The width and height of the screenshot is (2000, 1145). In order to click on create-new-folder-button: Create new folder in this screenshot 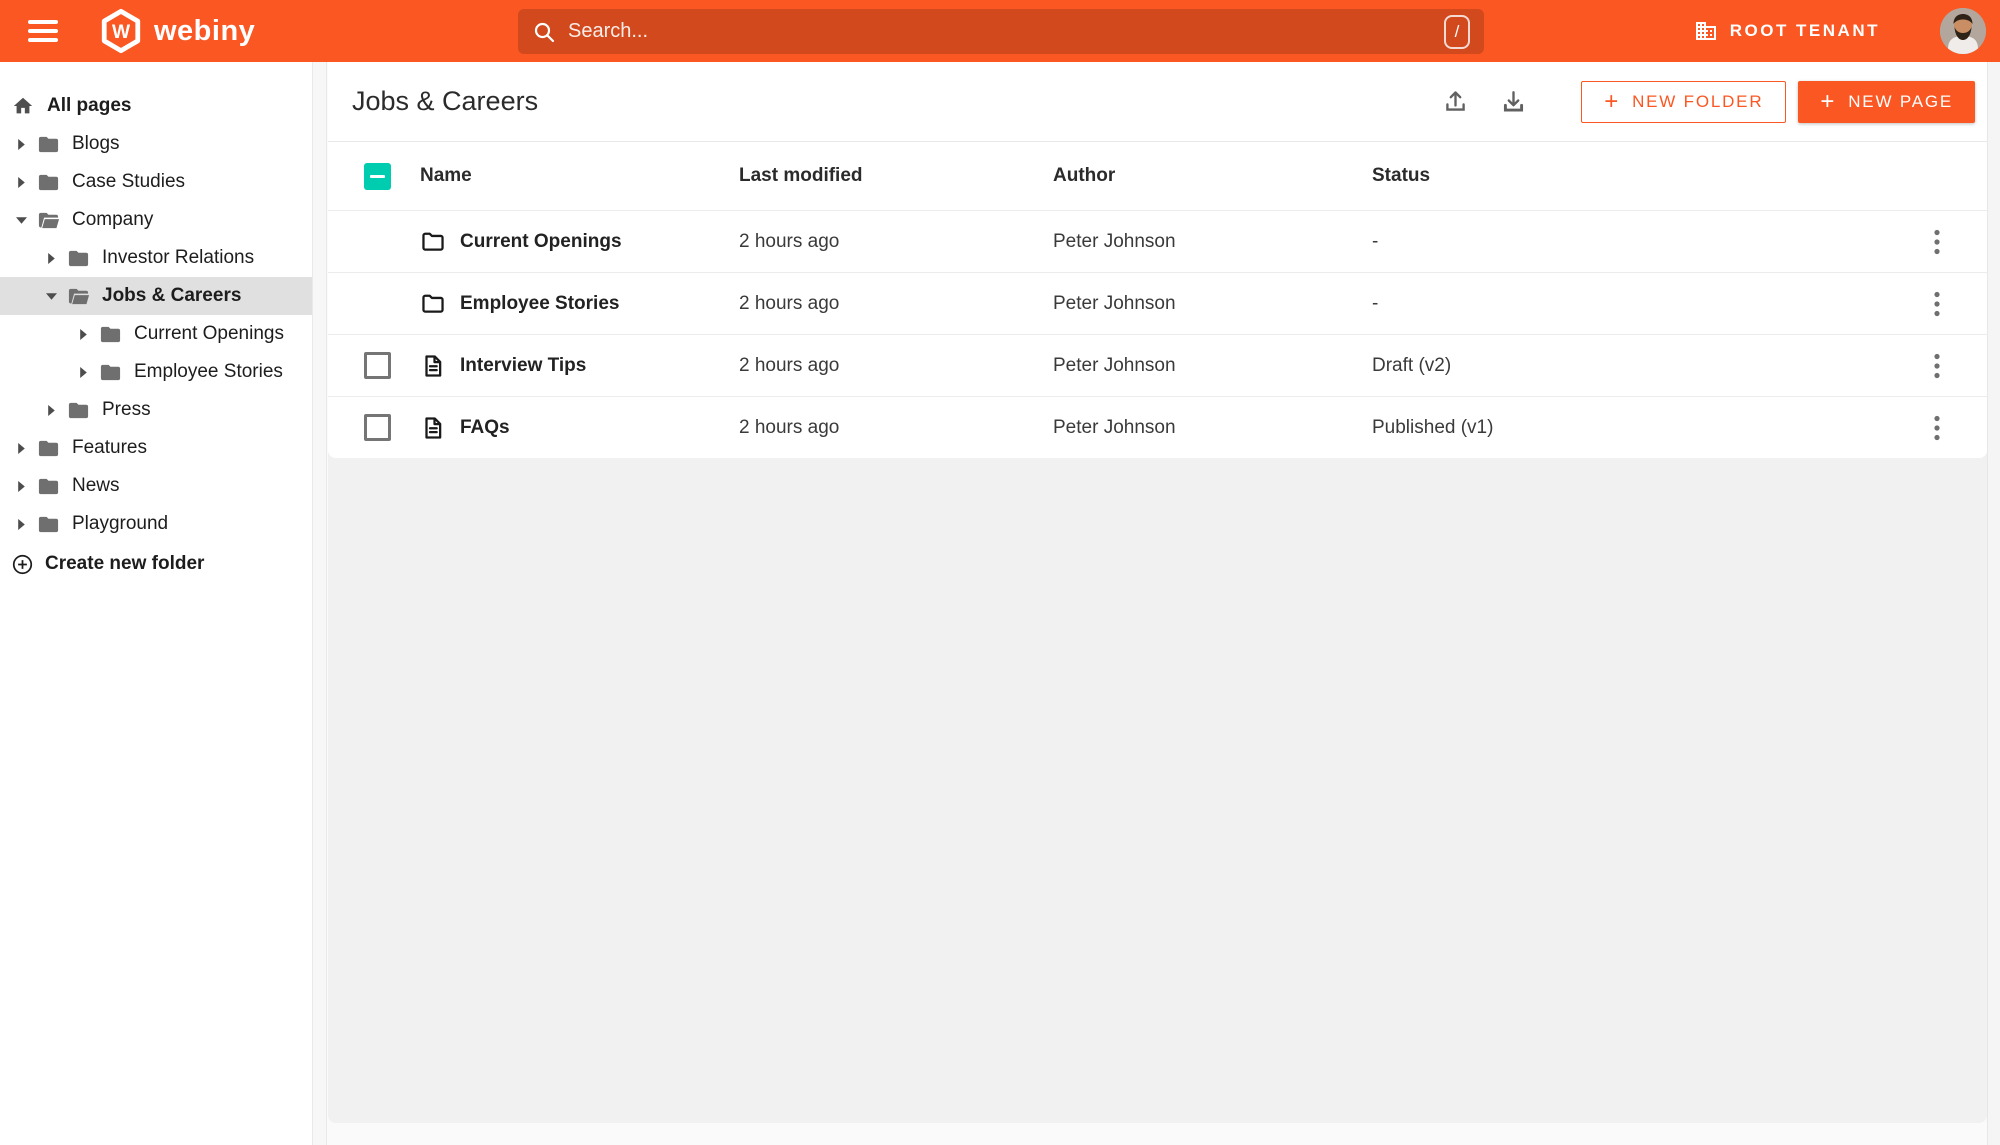, I will do `click(156, 564)`.